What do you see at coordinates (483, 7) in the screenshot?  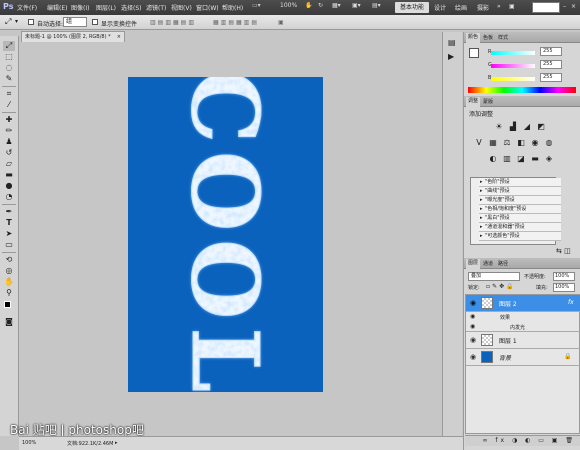 I see `workspace-photography: 摄影` at bounding box center [483, 7].